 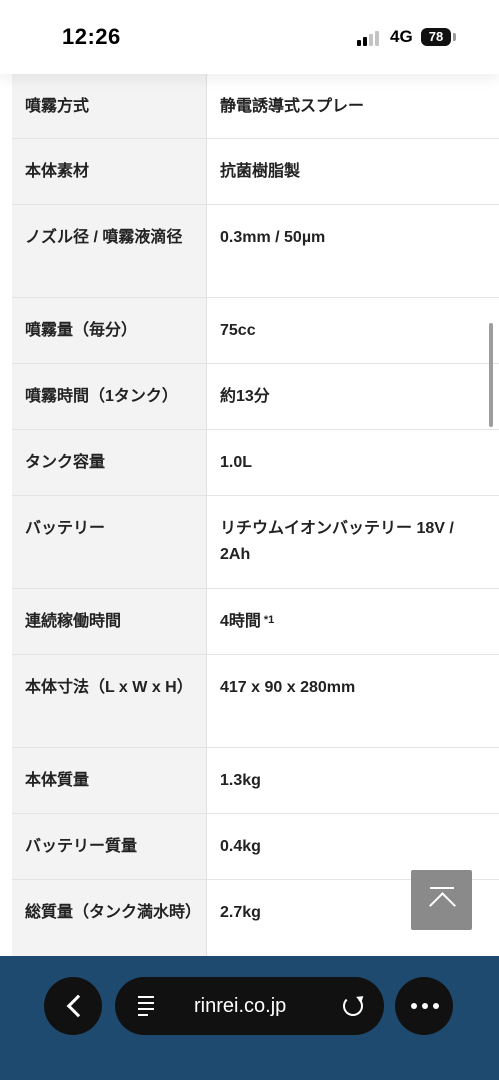 I want to click on battery-level: 78, so click(x=436, y=37).